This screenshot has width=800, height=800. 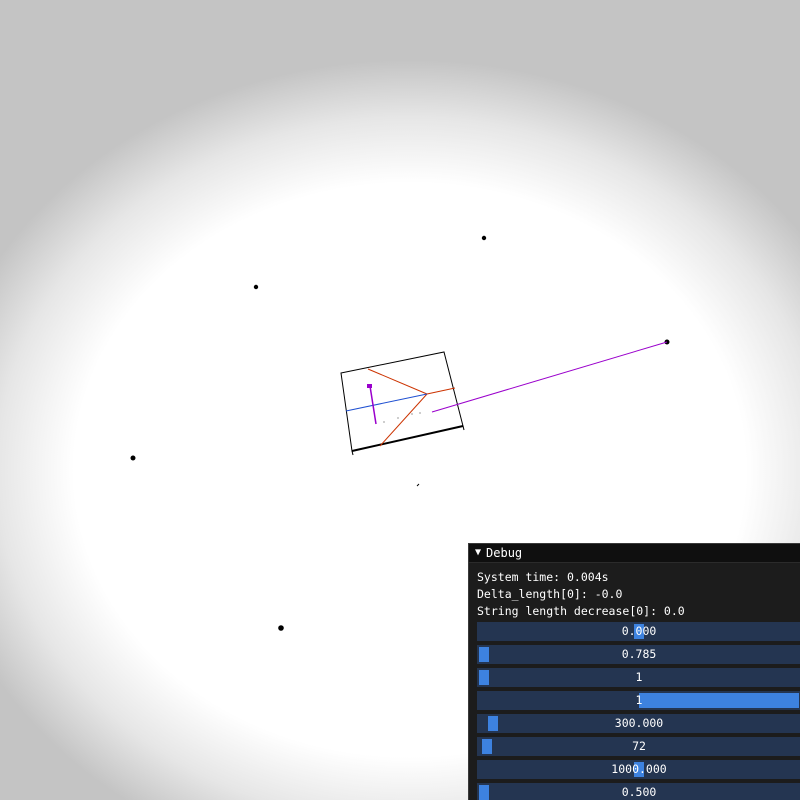 I want to click on axis-line, so click(x=386, y=402).